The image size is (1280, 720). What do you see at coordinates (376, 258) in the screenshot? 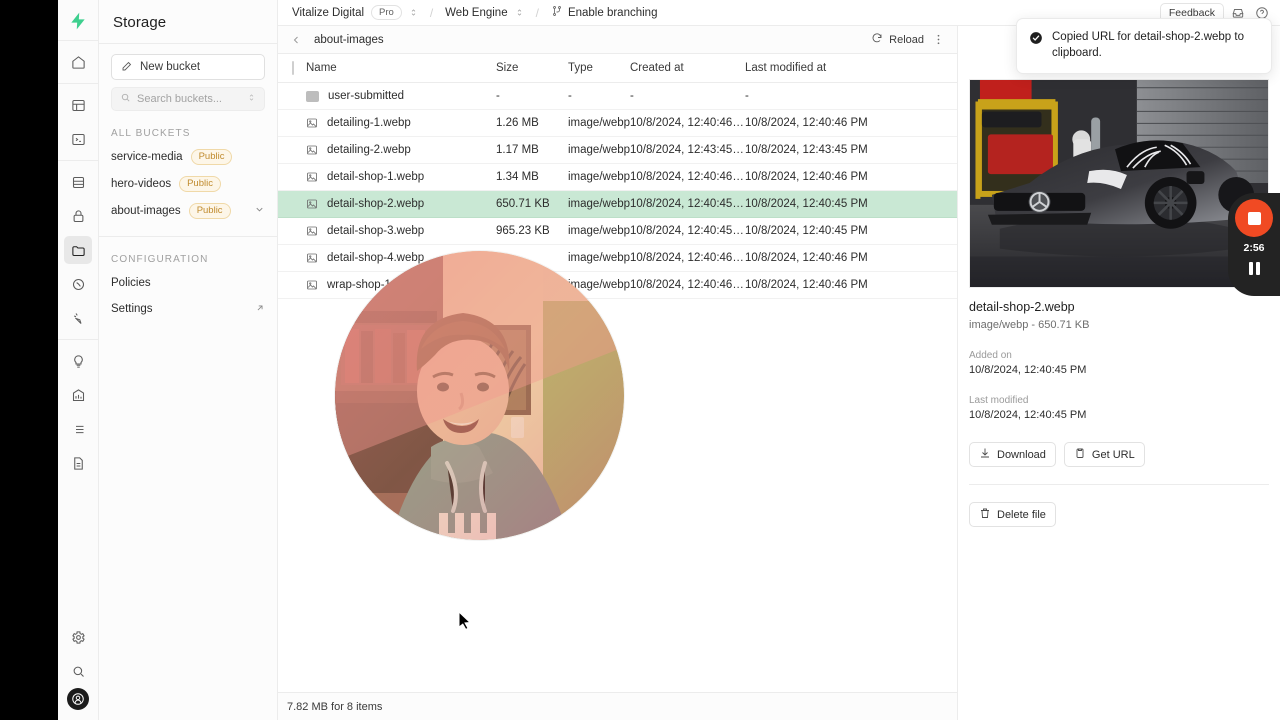
I see `file-name: detail-shop-4.webp` at bounding box center [376, 258].